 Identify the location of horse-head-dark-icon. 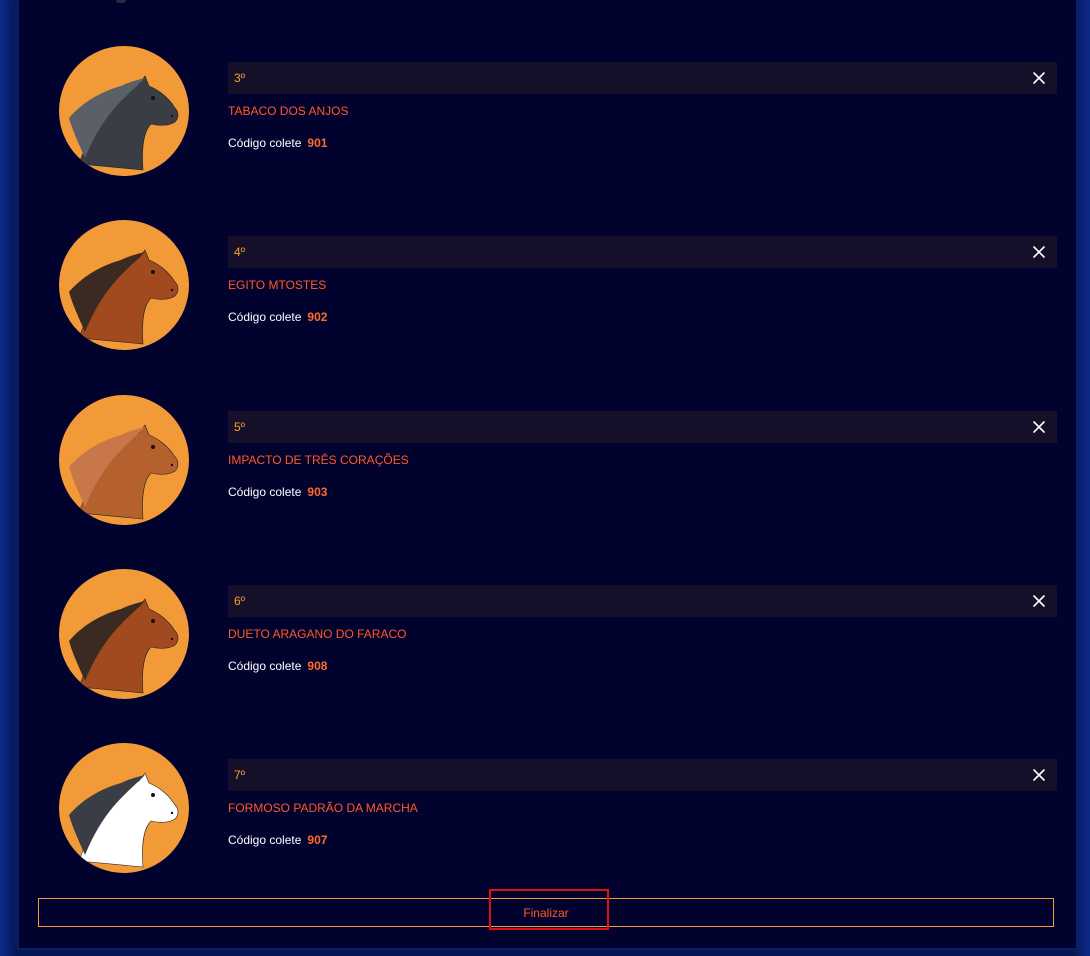
(124, 123).